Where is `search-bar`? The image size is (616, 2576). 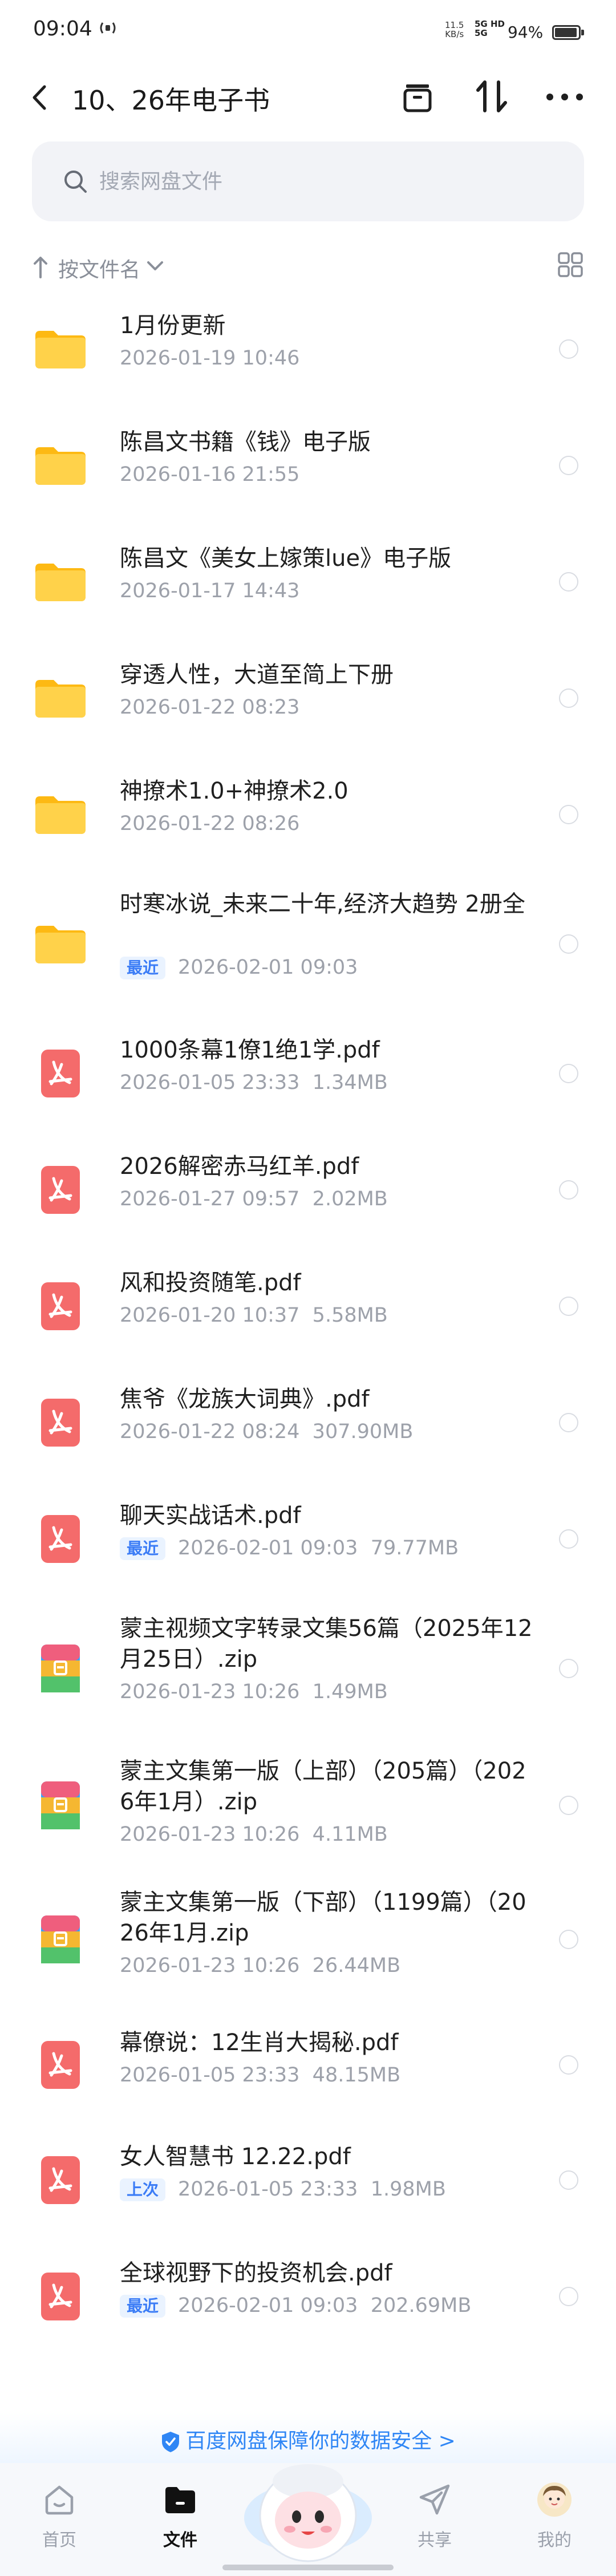 search-bar is located at coordinates (308, 181).